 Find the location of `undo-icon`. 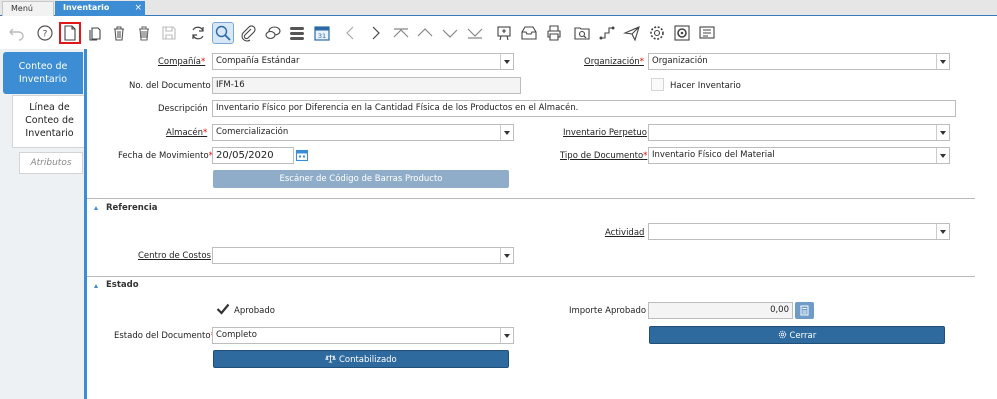

undo-icon is located at coordinates (17, 33).